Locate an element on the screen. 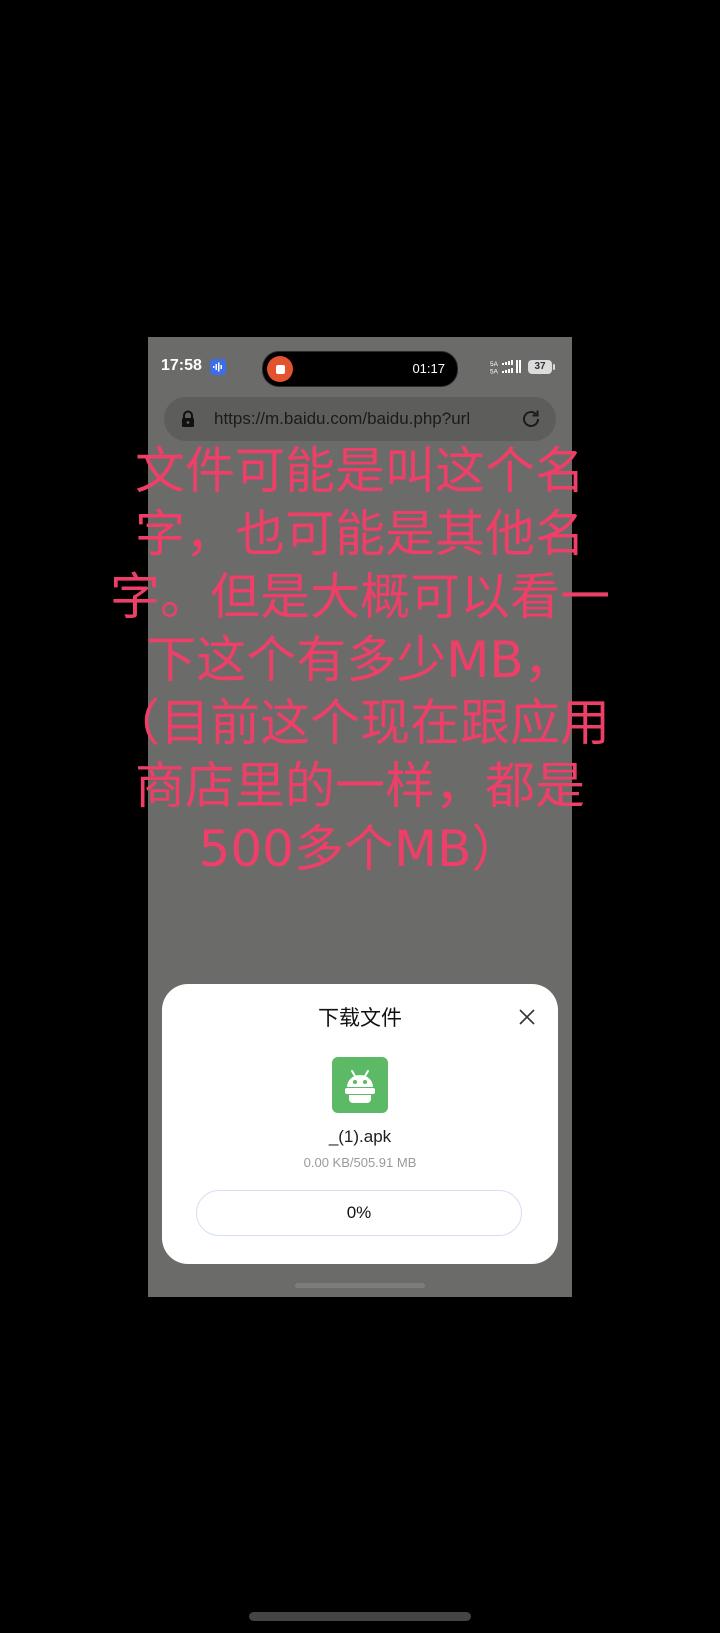  reload-icon is located at coordinates (531, 419).